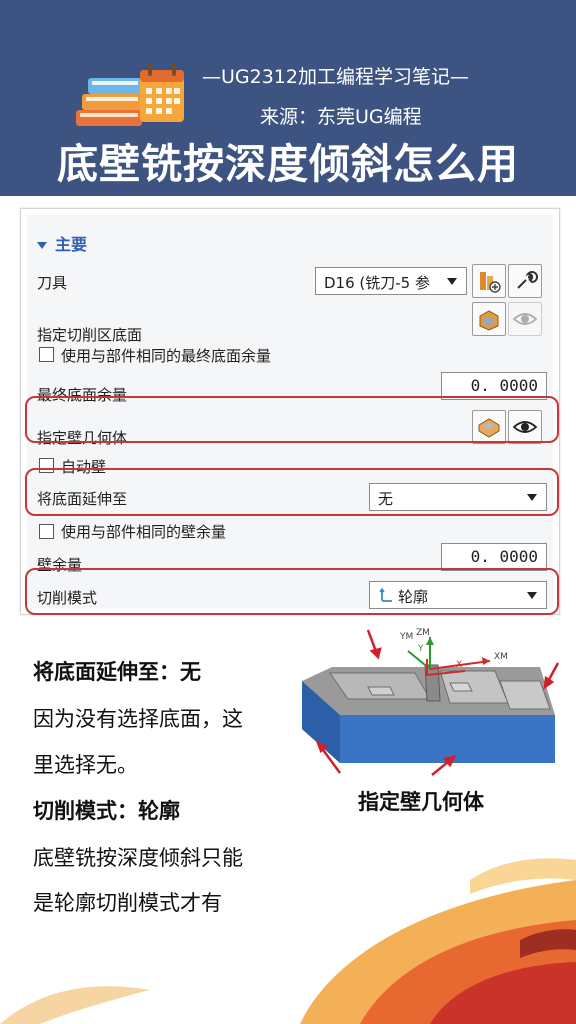 This screenshot has width=576, height=1024. I want to click on new-tool-button, so click(489, 281).